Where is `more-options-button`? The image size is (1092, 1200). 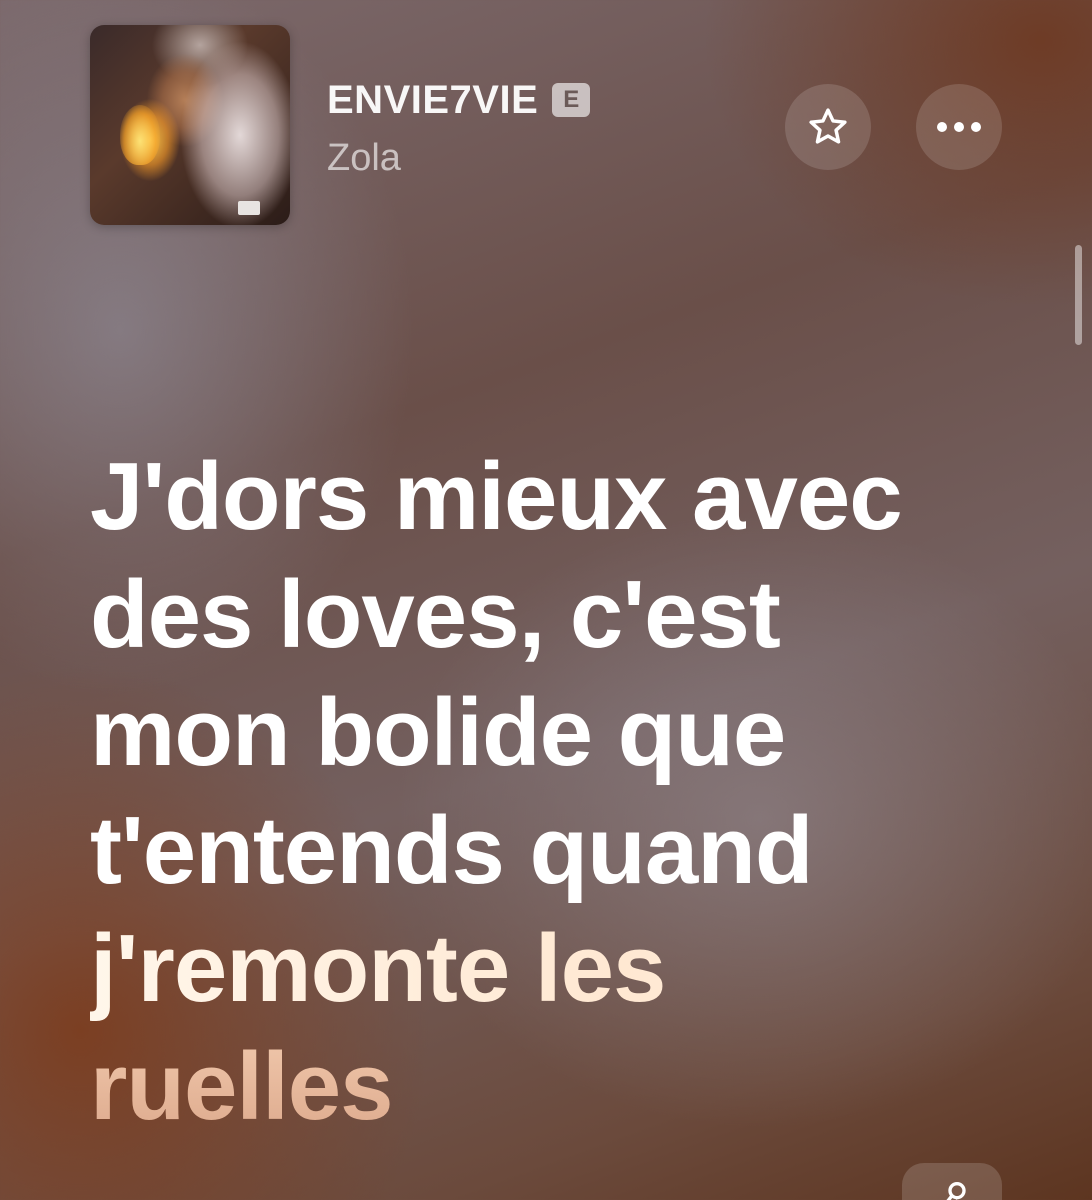
more-options-button is located at coordinates (959, 127).